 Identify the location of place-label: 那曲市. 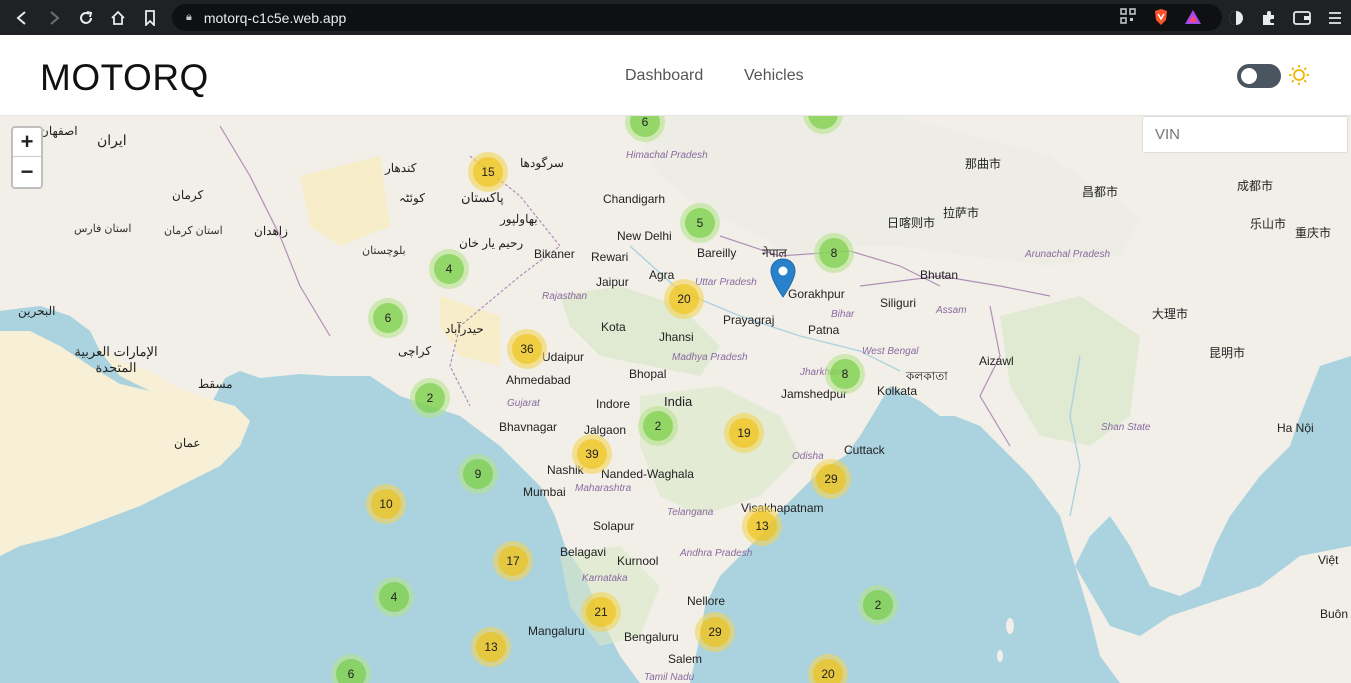
(983, 164).